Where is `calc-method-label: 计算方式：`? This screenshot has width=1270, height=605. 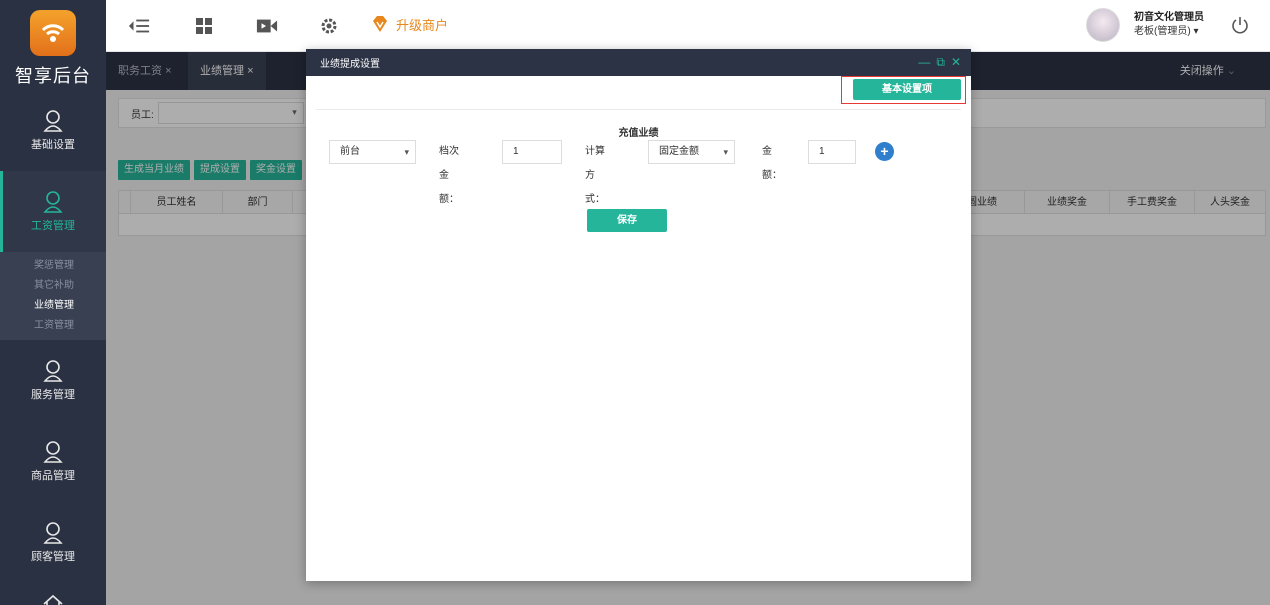 calc-method-label: 计算方式： is located at coordinates (595, 175).